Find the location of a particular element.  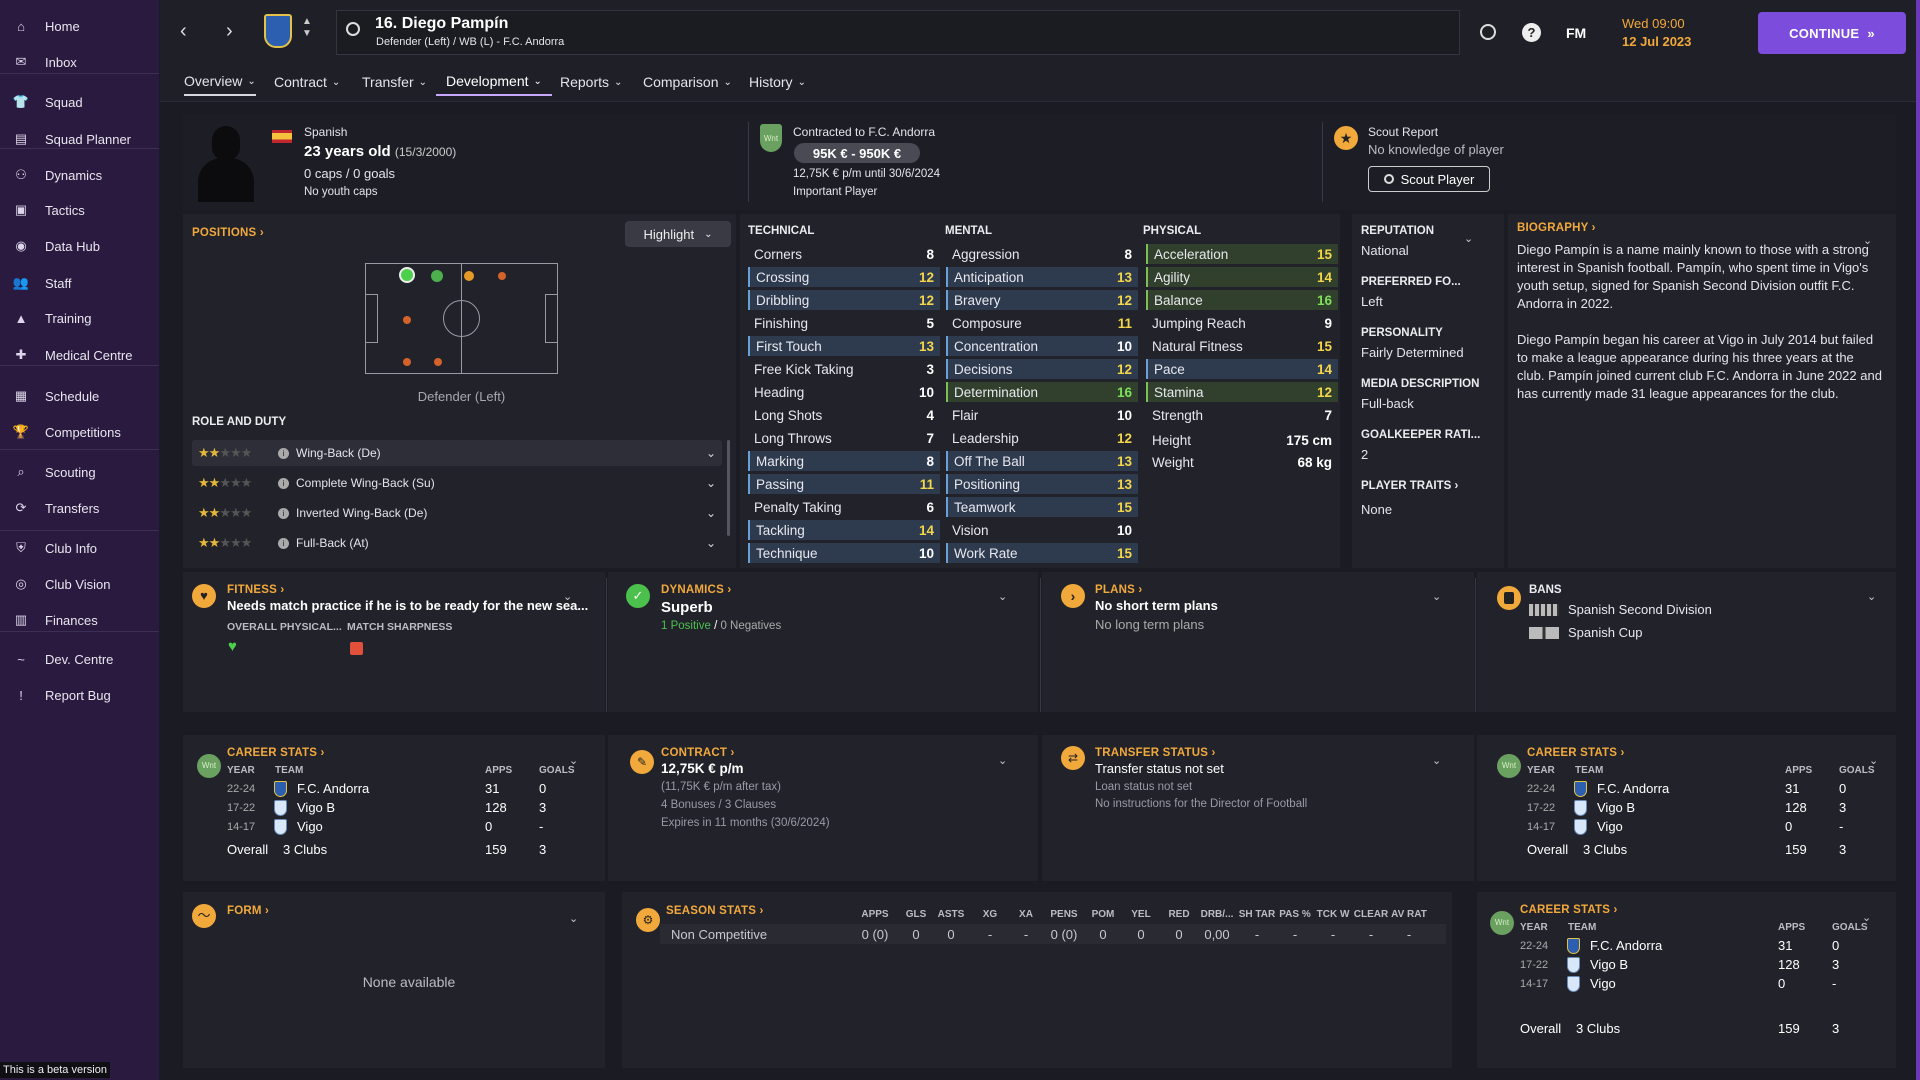

sidebar-item-schedule: ▦ Schedule is located at coordinates (79, 396).